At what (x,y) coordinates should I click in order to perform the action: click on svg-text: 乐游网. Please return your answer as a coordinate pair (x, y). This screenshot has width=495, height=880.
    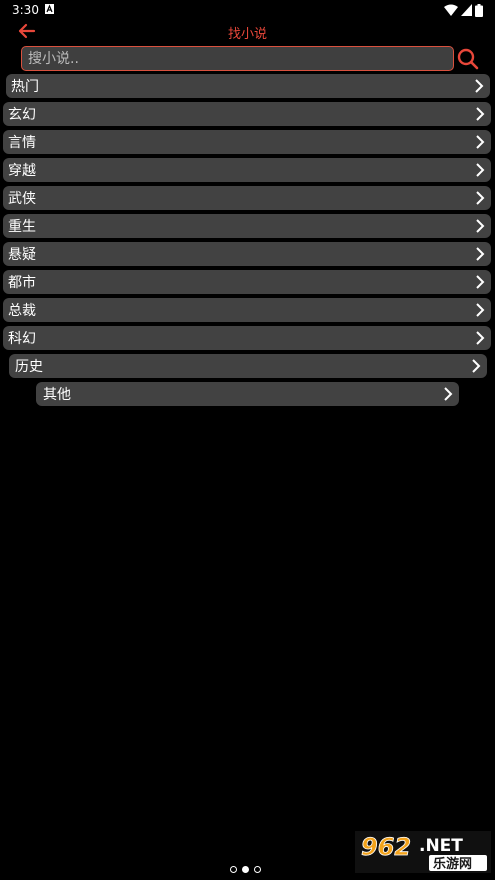
    Looking at the image, I should click on (452, 864).